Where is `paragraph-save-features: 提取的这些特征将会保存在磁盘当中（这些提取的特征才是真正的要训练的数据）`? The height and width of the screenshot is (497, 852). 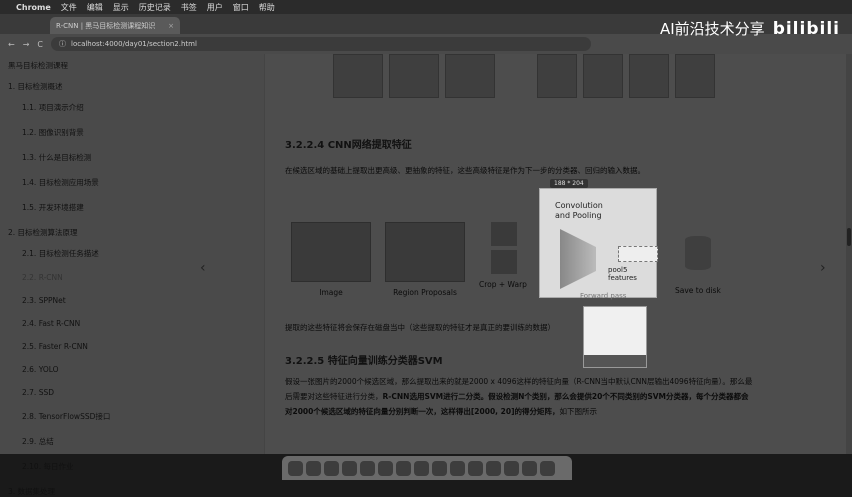 paragraph-save-features: 提取的这些特征将会保存在磁盘当中（这些提取的特征才是真正的要训练的数据） is located at coordinates (420, 327).